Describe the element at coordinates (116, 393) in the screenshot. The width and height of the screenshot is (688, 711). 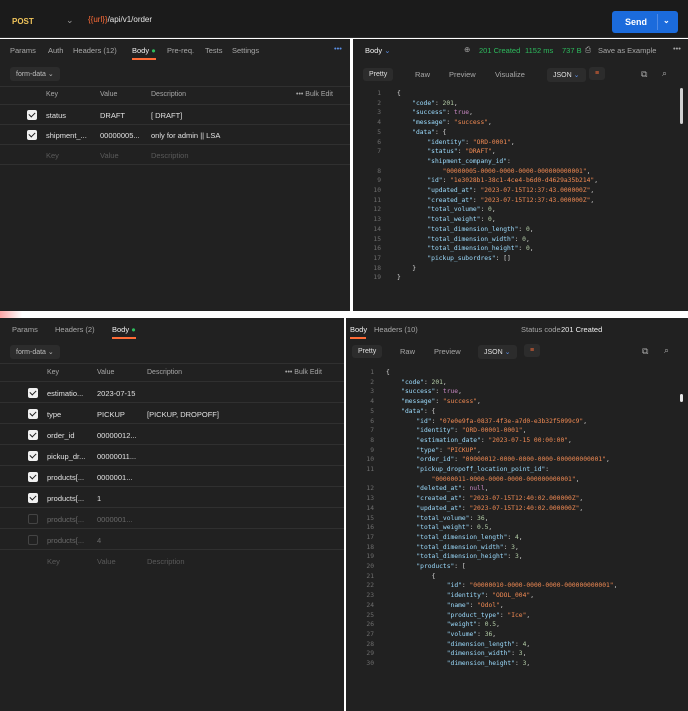
I see `param-value: 2023-07-15` at that location.